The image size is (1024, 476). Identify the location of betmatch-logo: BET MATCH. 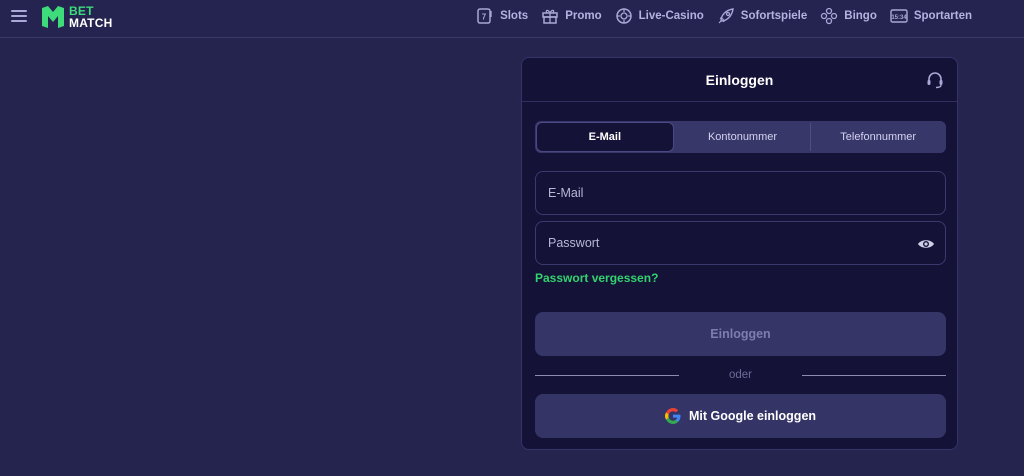
(76, 17).